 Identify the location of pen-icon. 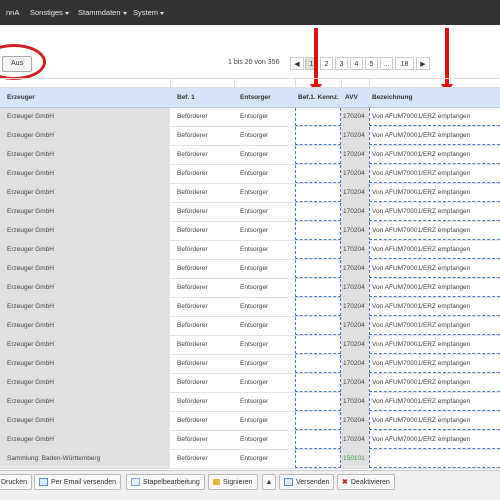
(216, 482).